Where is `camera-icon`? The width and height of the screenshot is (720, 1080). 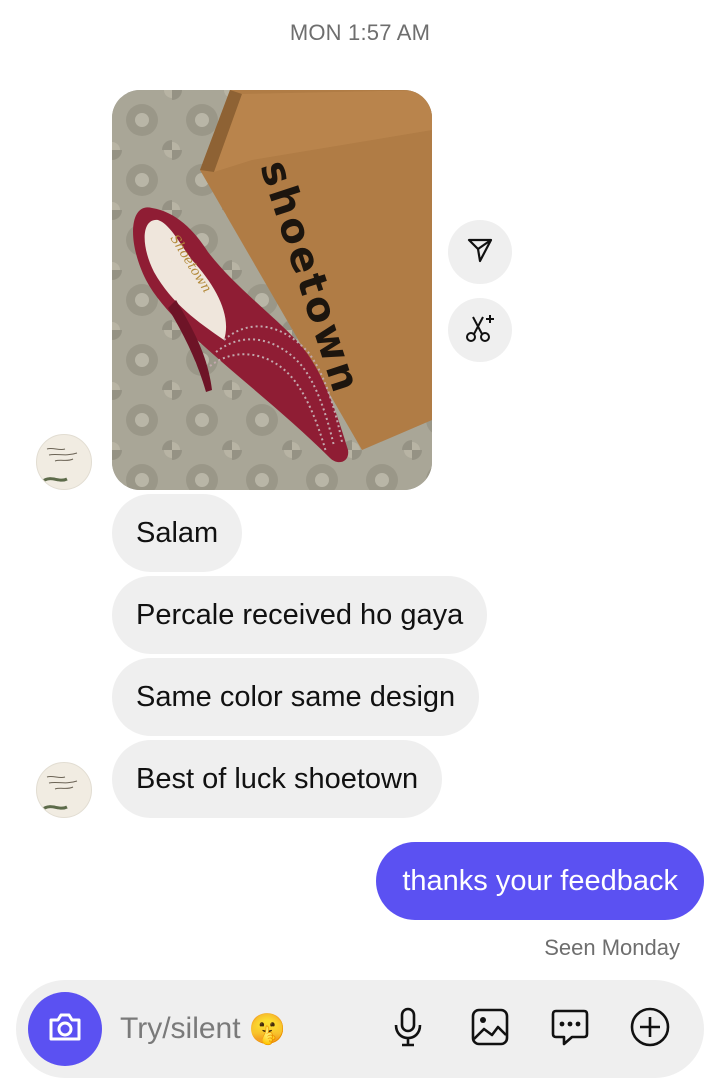 camera-icon is located at coordinates (65, 1029).